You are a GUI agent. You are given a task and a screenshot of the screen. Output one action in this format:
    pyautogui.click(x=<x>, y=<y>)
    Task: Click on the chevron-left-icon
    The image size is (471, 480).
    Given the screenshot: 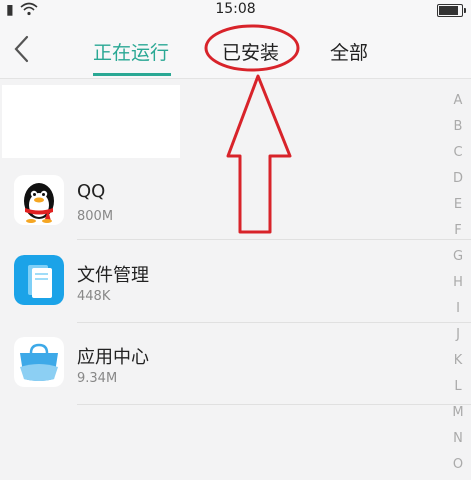 What is the action you would take?
    pyautogui.click(x=23, y=49)
    